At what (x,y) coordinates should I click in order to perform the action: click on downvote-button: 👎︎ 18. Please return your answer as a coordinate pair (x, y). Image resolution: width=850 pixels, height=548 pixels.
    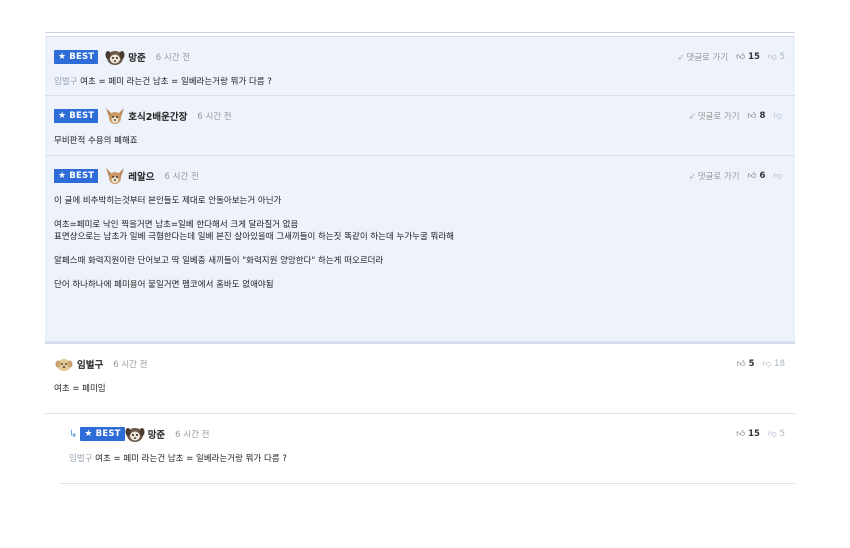
    Looking at the image, I should click on (774, 364).